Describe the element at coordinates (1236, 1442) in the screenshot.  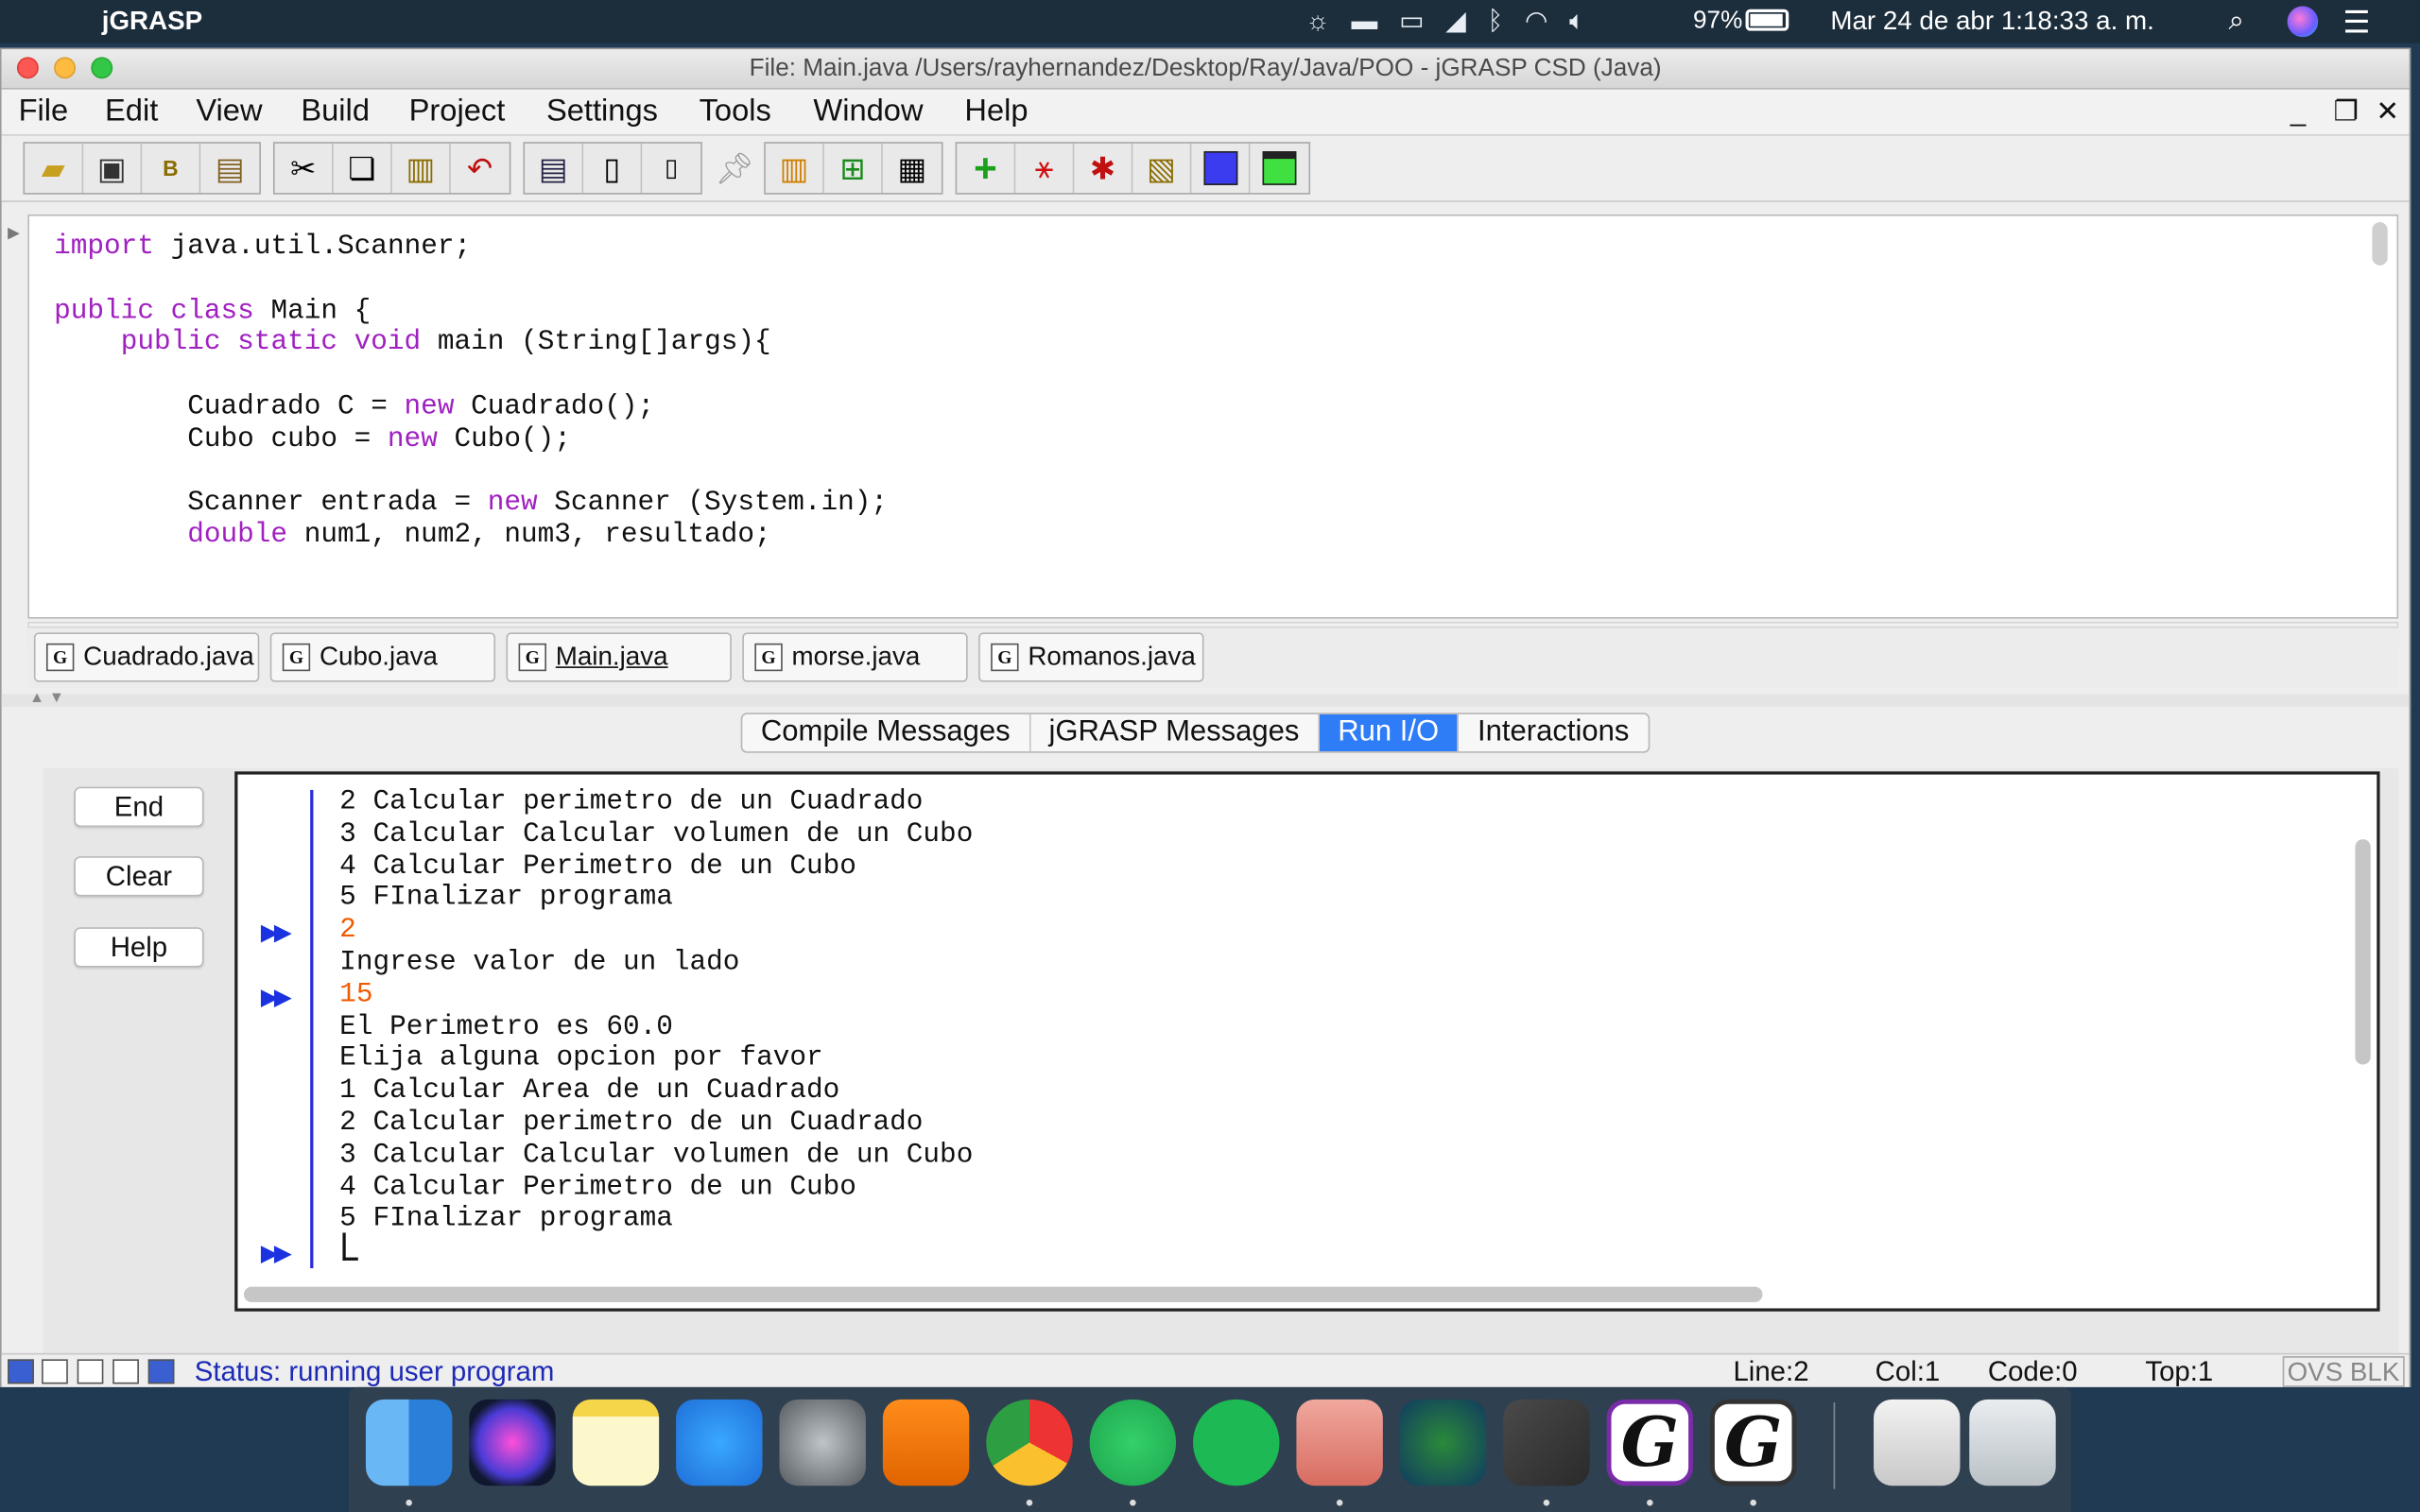
I see `spotify-icon` at that location.